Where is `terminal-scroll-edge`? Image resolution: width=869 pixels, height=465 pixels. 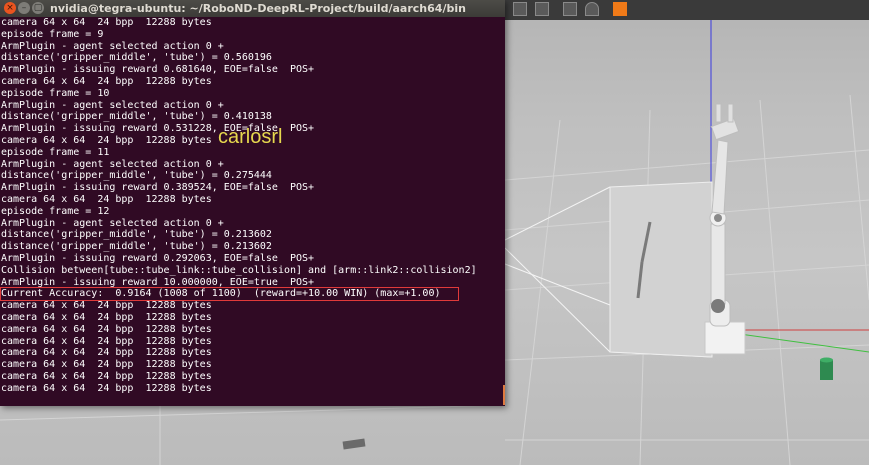 terminal-scroll-edge is located at coordinates (504, 395).